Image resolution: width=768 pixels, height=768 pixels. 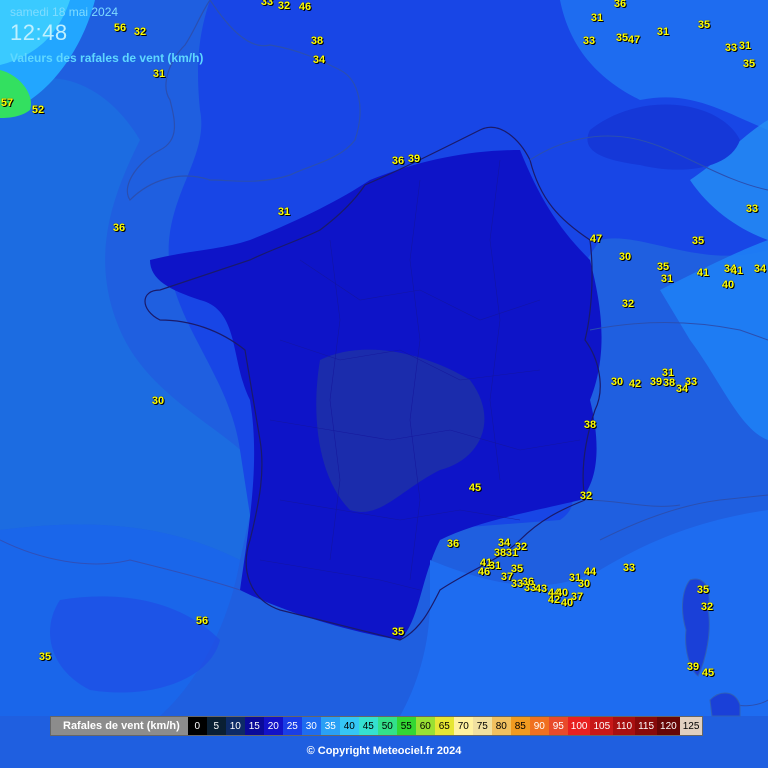 I want to click on legend-swatch: 90, so click(x=539, y=726).